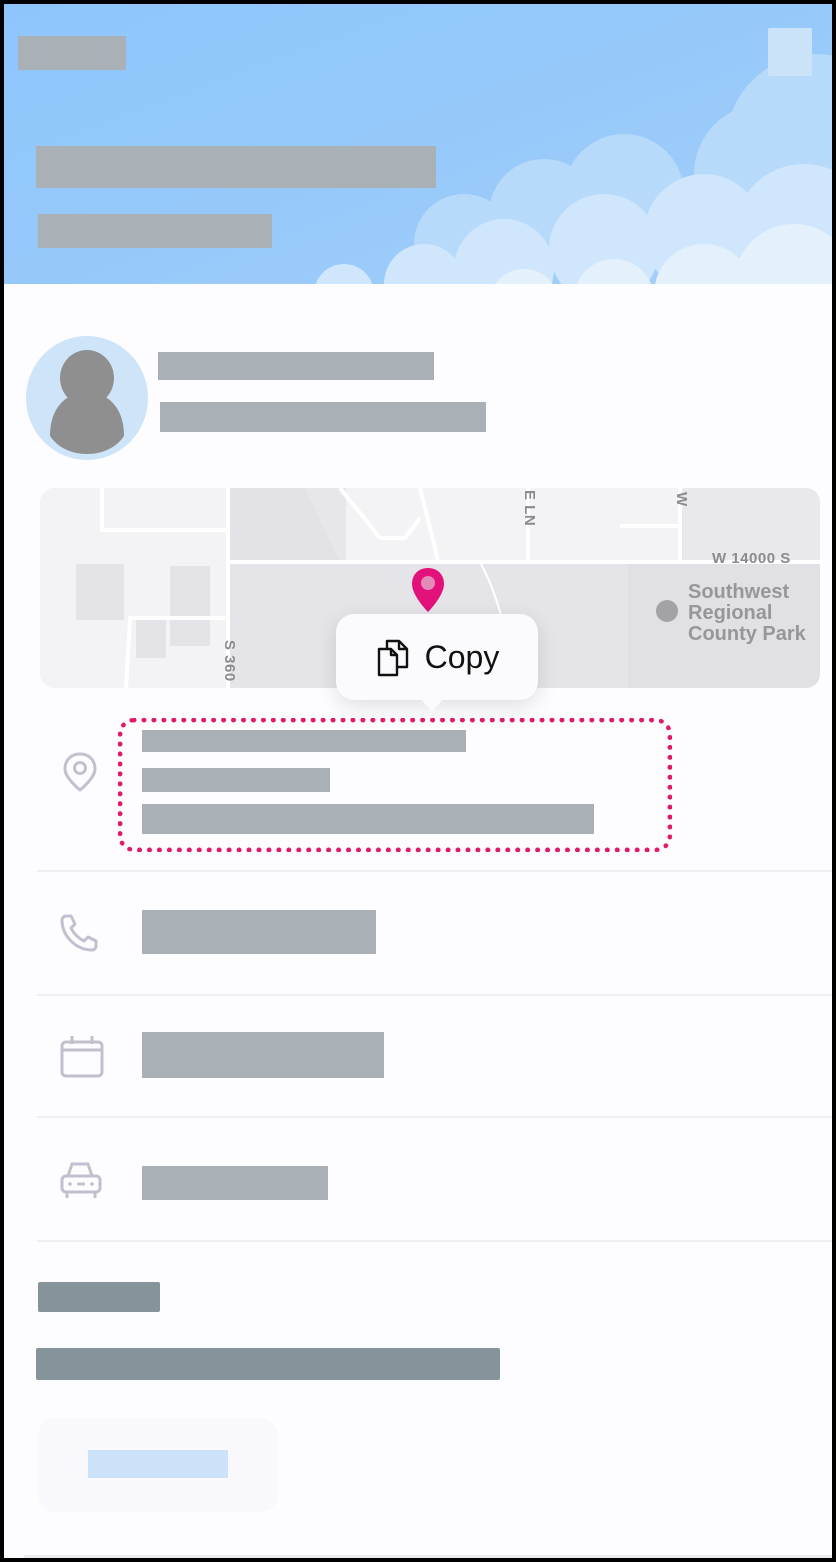 Image resolution: width=836 pixels, height=1562 pixels. What do you see at coordinates (747, 634) in the screenshot?
I see `park-label-line: County Park` at bounding box center [747, 634].